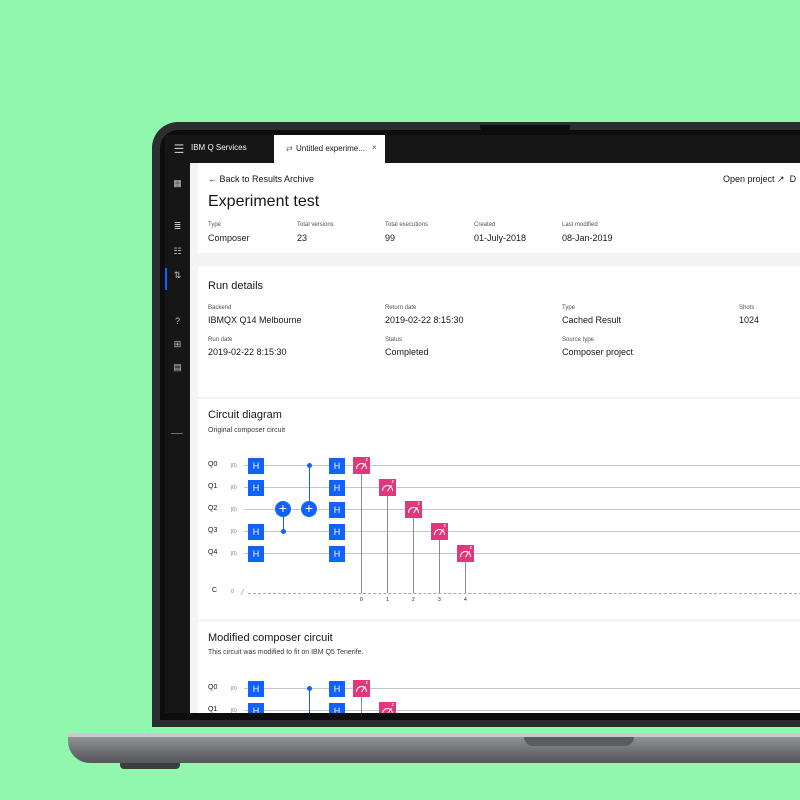 The height and width of the screenshot is (800, 800). What do you see at coordinates (232, 592) in the screenshot?
I see `classical-value: 0` at bounding box center [232, 592].